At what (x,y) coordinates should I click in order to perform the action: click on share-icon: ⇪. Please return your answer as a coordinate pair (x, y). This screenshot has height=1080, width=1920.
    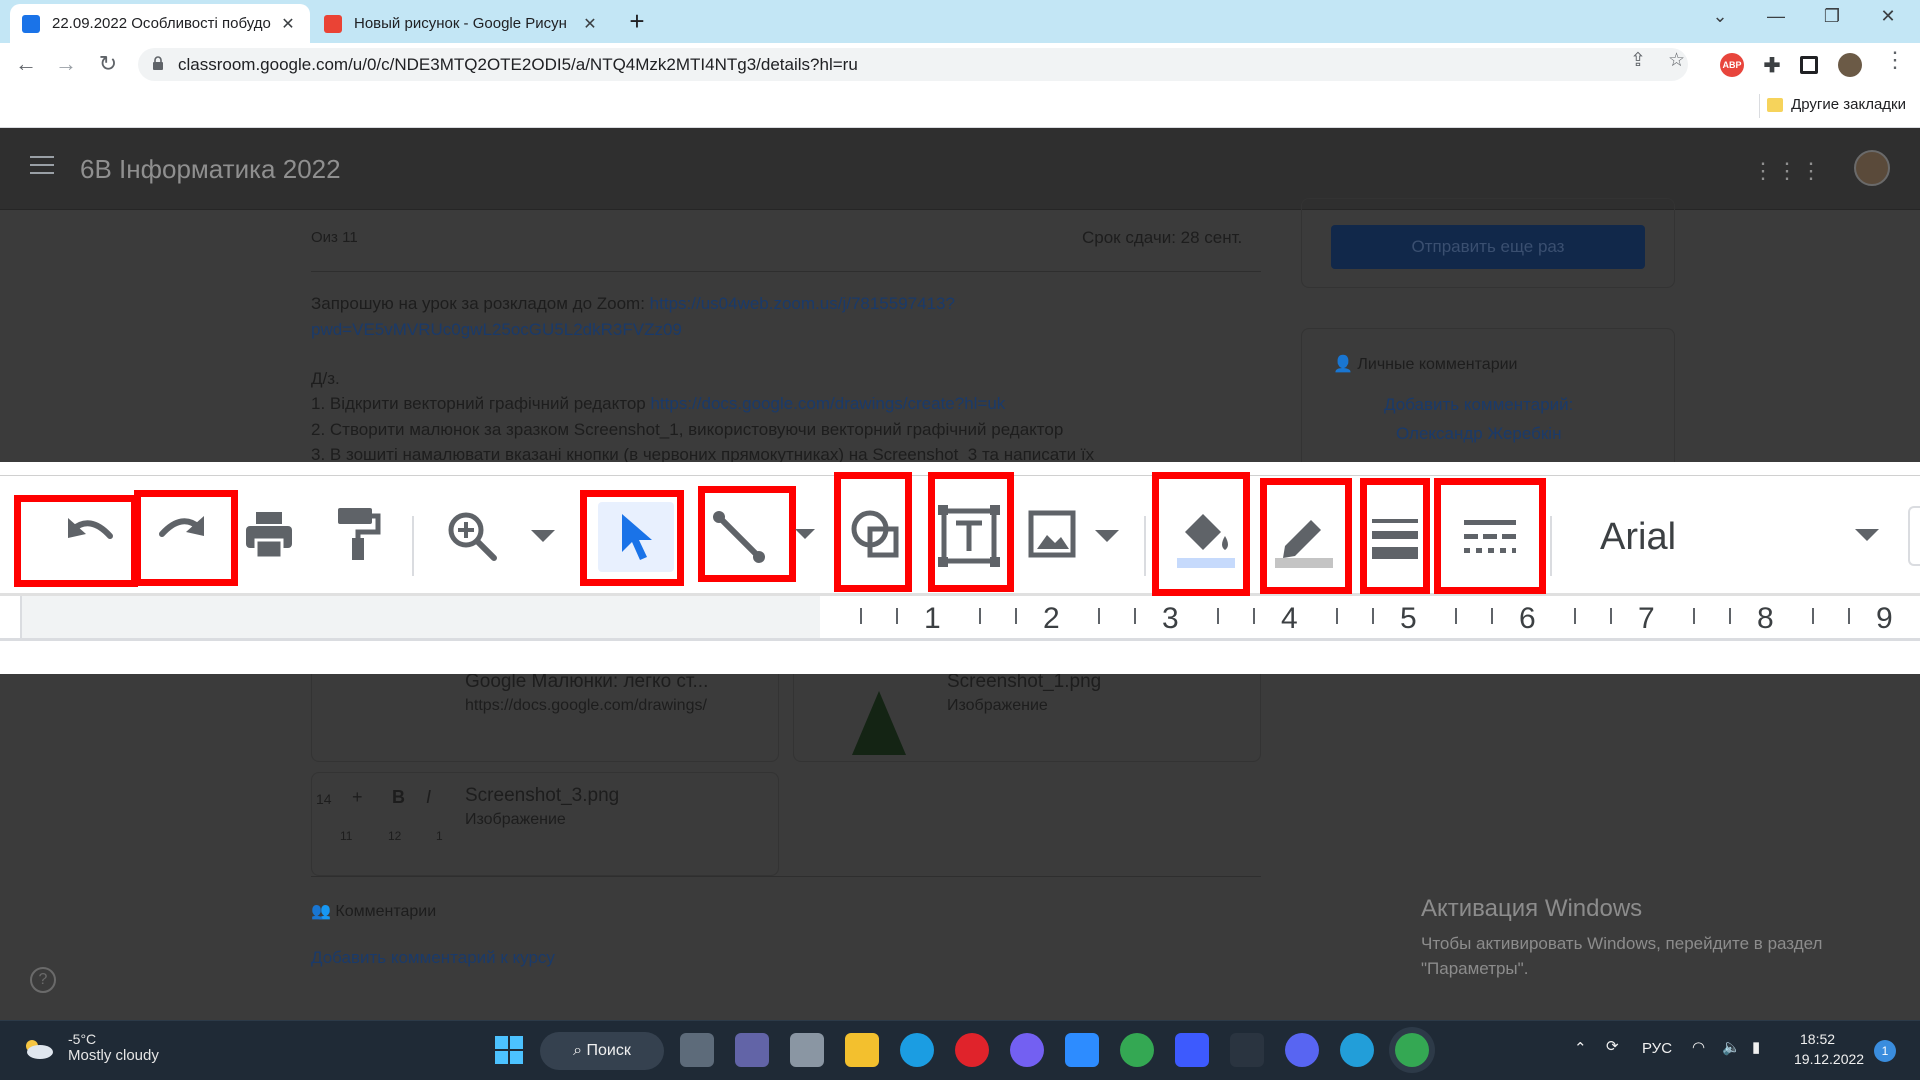
    Looking at the image, I should click on (1638, 60).